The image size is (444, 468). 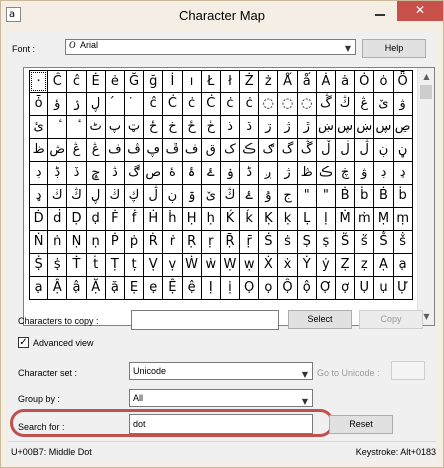 What do you see at coordinates (326, 265) in the screenshot?
I see `character-cell: ẏ` at bounding box center [326, 265].